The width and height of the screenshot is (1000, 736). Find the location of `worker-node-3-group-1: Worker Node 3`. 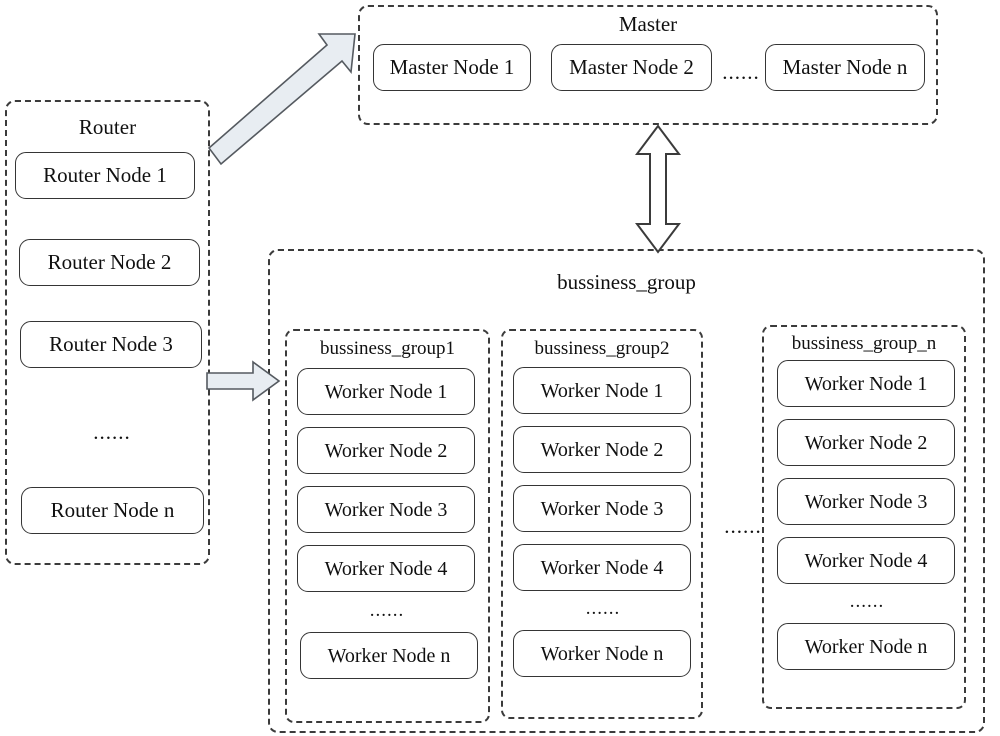

worker-node-3-group-1: Worker Node 3 is located at coordinates (386, 509).